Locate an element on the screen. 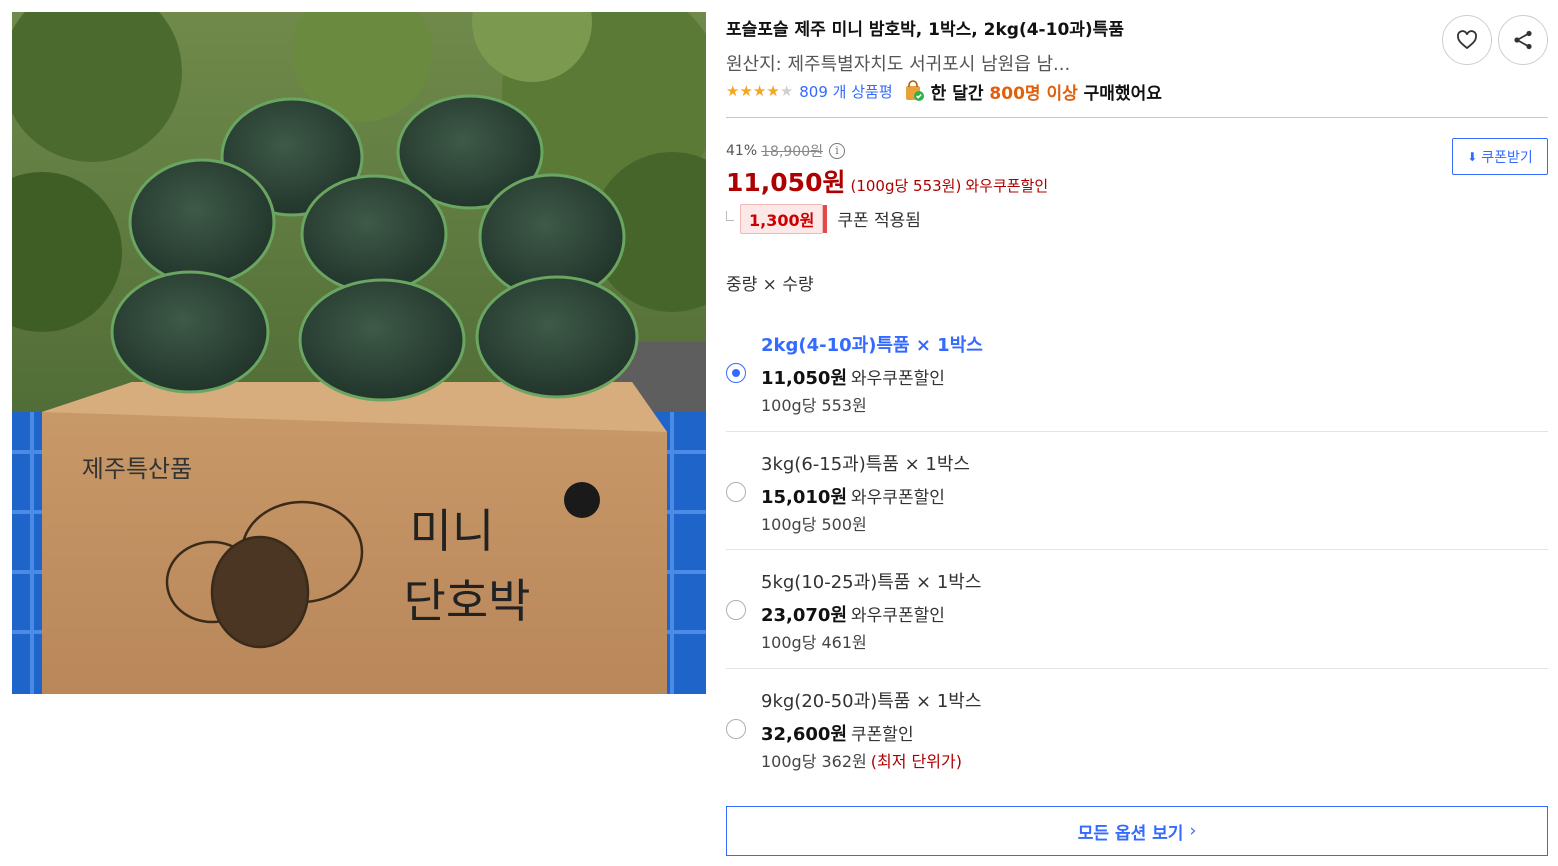  heart-icon is located at coordinates (1467, 40).